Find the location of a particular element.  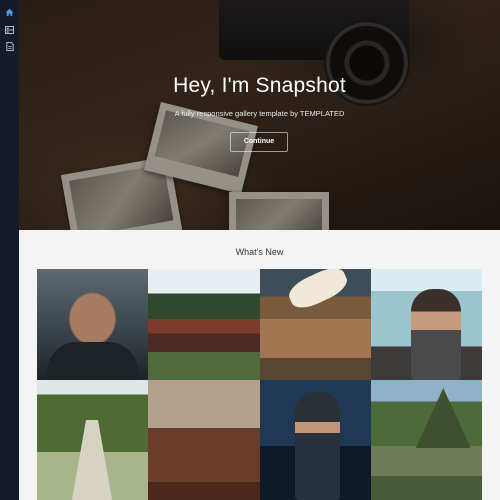

continue-button: Continue is located at coordinates (259, 142).